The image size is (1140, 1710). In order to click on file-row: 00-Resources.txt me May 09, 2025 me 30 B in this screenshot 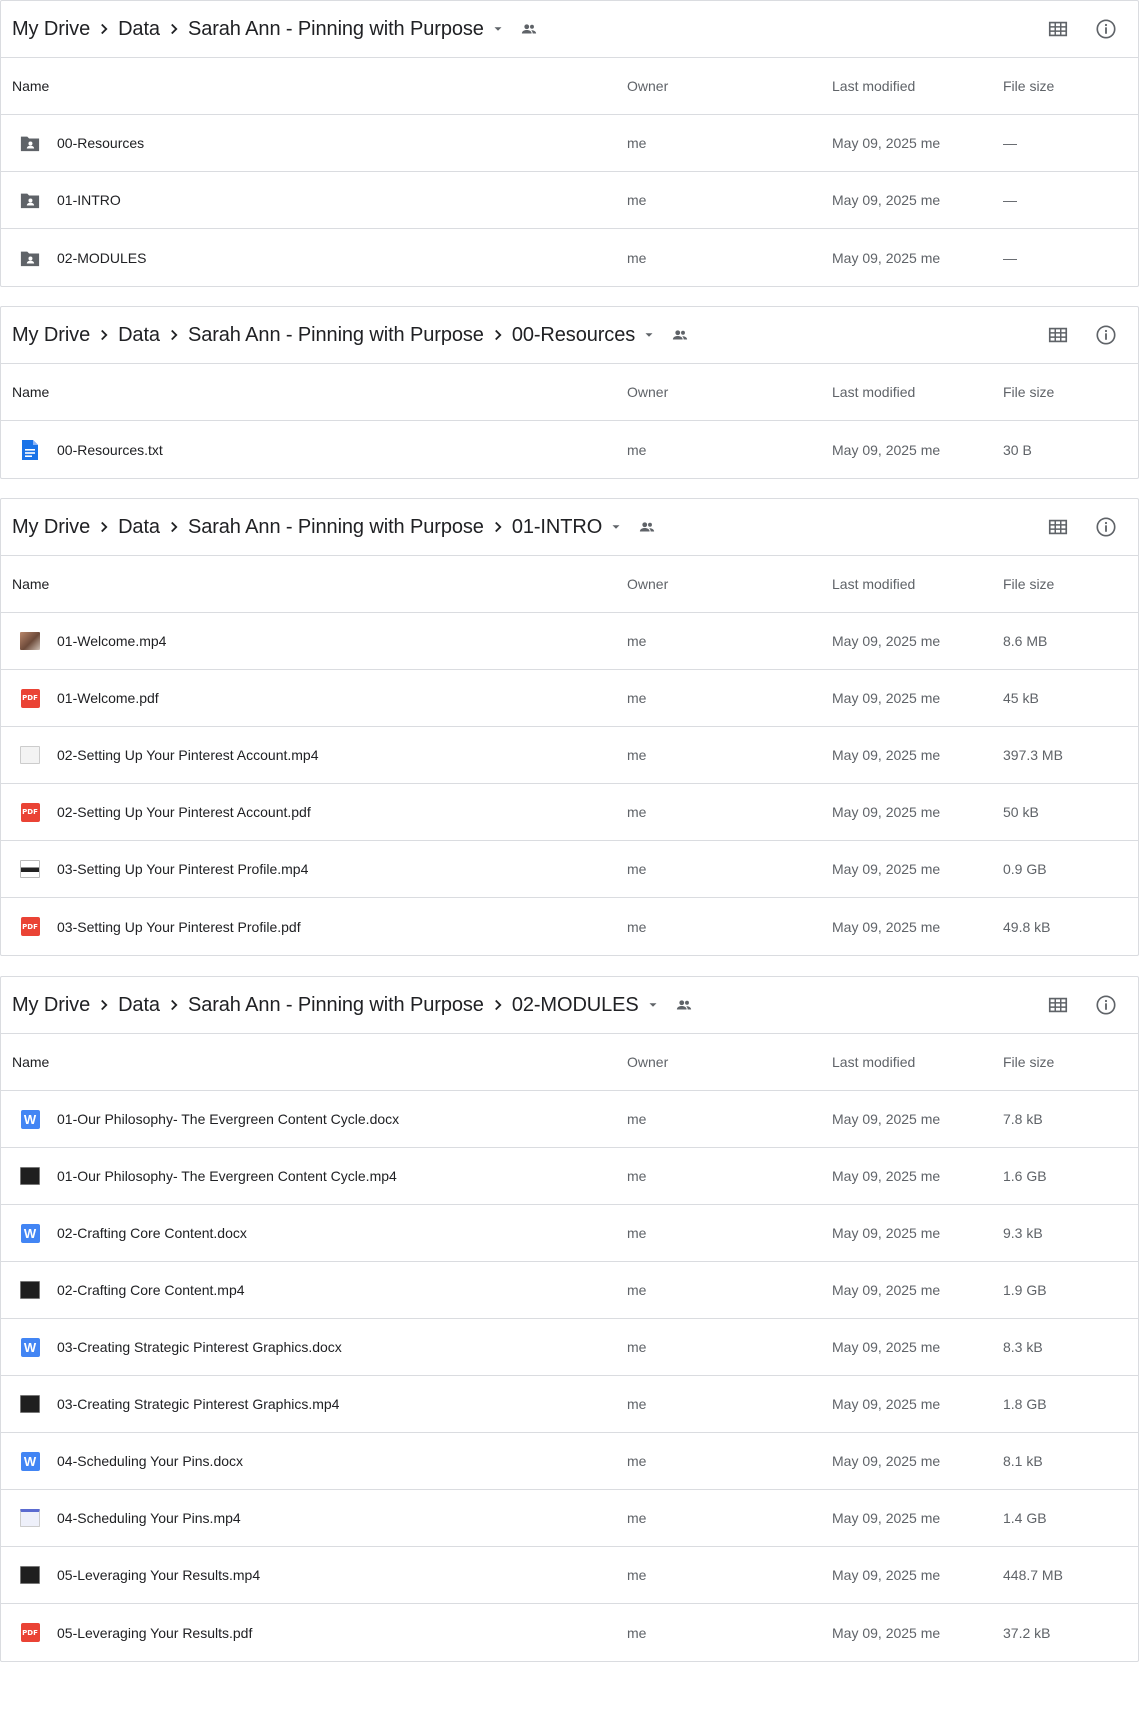, I will do `click(569, 449)`.